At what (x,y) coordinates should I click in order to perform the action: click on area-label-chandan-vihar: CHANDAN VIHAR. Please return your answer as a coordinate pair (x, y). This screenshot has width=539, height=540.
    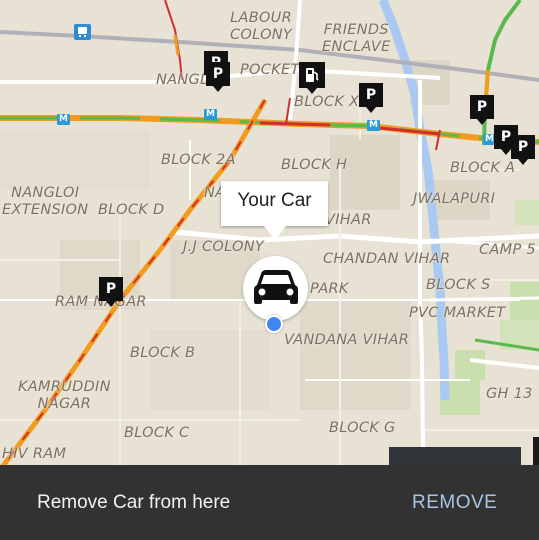
    Looking at the image, I should click on (387, 259).